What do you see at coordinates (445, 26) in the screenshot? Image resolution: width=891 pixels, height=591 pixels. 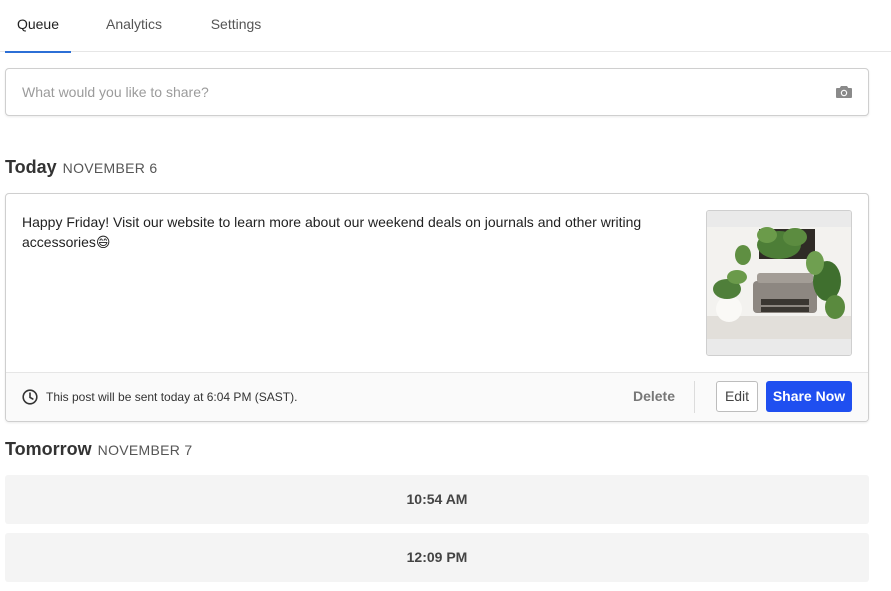 I see `tab-bar: Queue Analytics Settings` at bounding box center [445, 26].